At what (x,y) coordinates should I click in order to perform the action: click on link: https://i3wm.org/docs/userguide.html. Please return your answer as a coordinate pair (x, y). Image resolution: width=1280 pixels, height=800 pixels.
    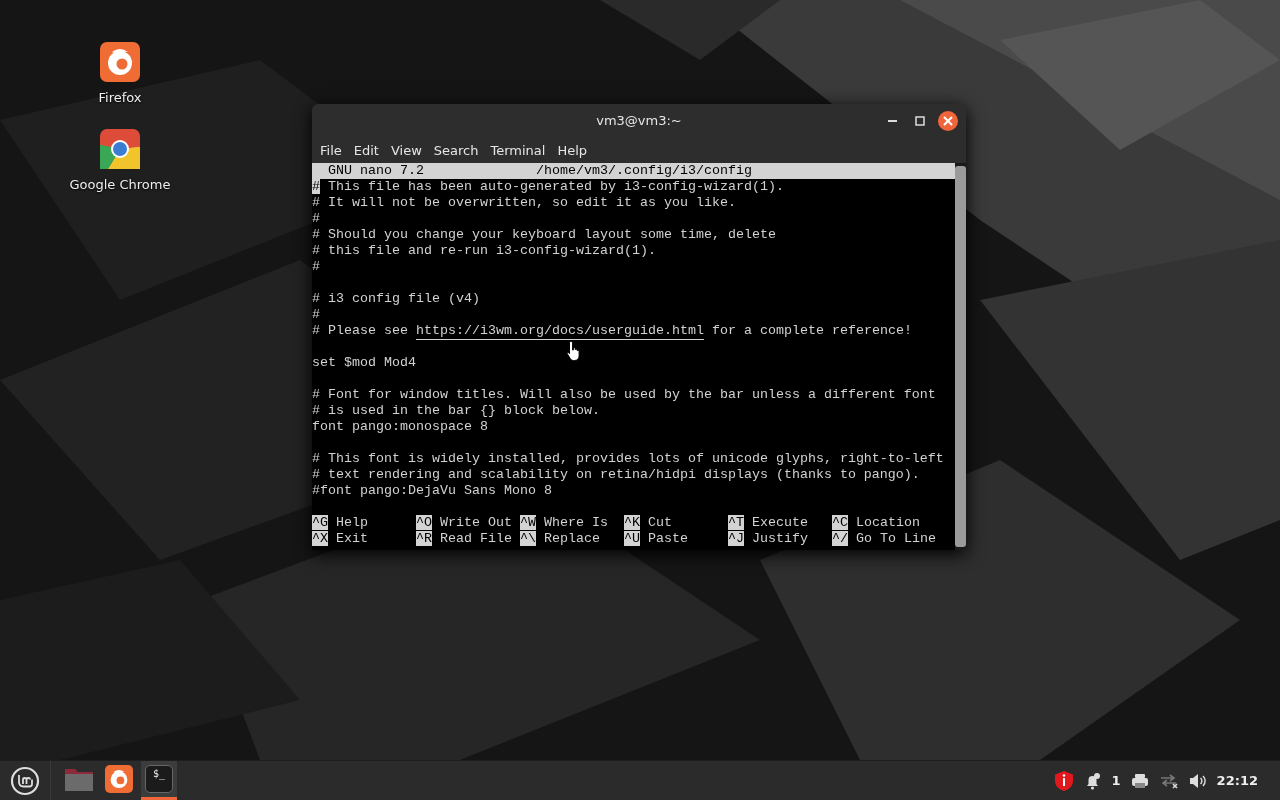
    Looking at the image, I should click on (560, 330).